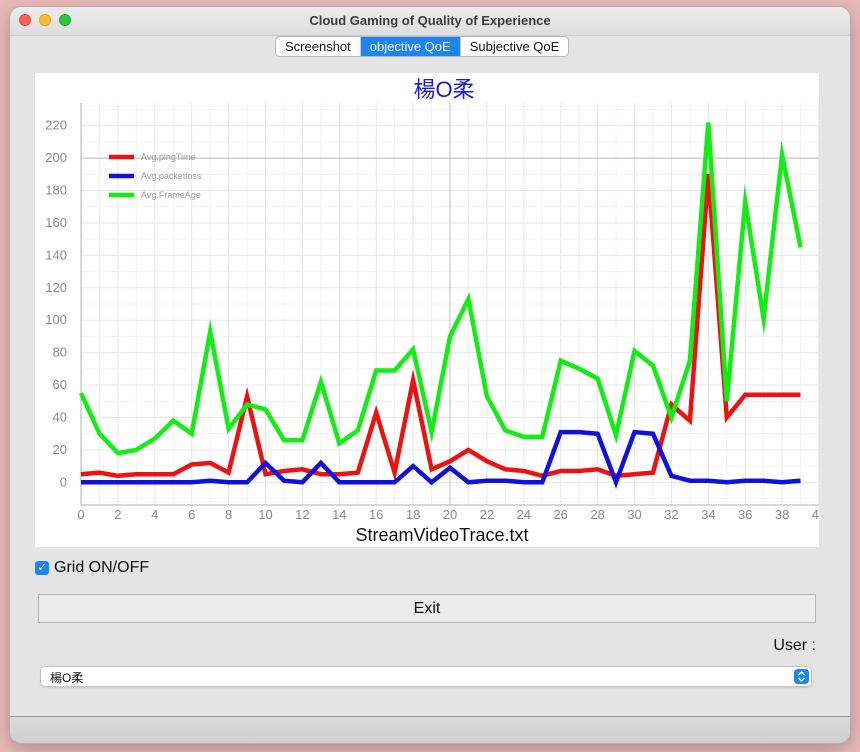 The width and height of the screenshot is (860, 752). What do you see at coordinates (597, 514) in the screenshot?
I see `x-tick-label: 28` at bounding box center [597, 514].